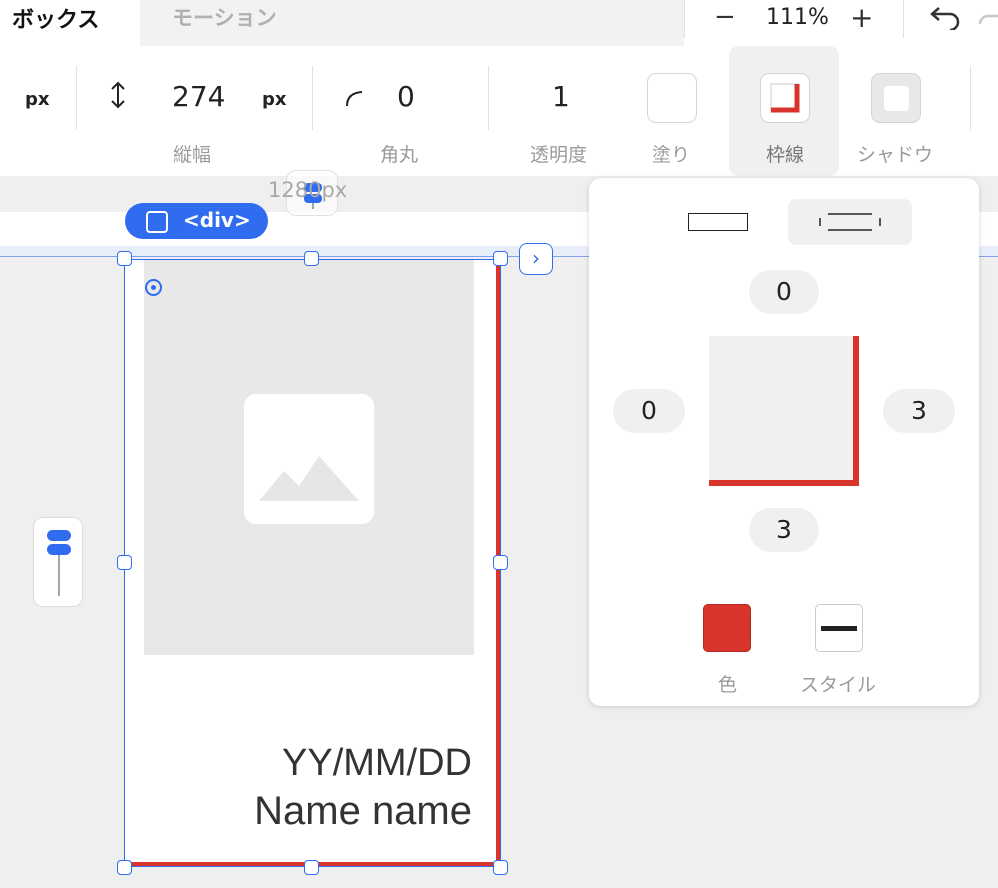 Image resolution: width=998 pixels, height=888 pixels. What do you see at coordinates (37, 99) in the screenshot?
I see `width-unit: px` at bounding box center [37, 99].